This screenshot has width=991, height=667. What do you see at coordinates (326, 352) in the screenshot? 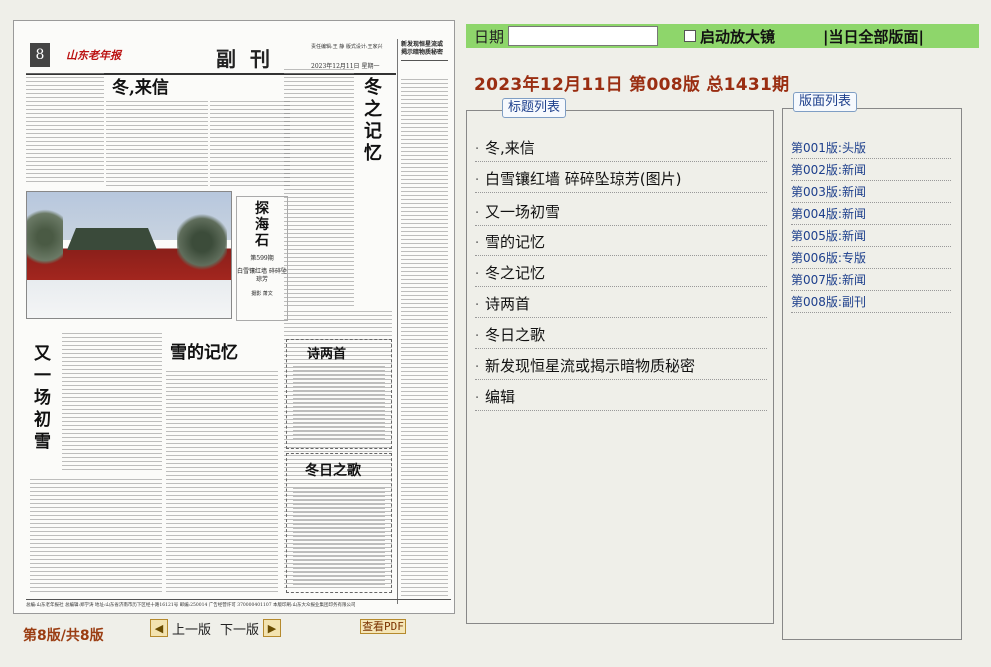
I see `paper-headline-shi-liang-shou: 诗两首` at bounding box center [326, 352].